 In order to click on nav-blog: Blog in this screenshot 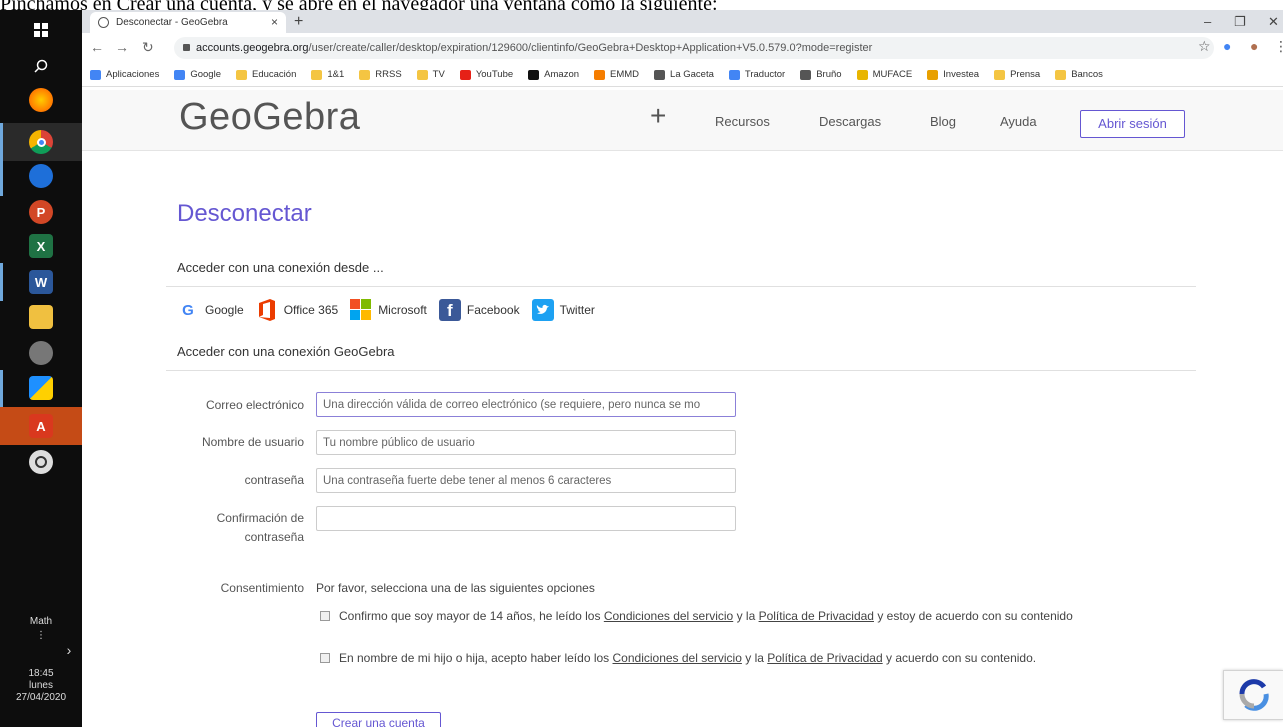, I will do `click(943, 121)`.